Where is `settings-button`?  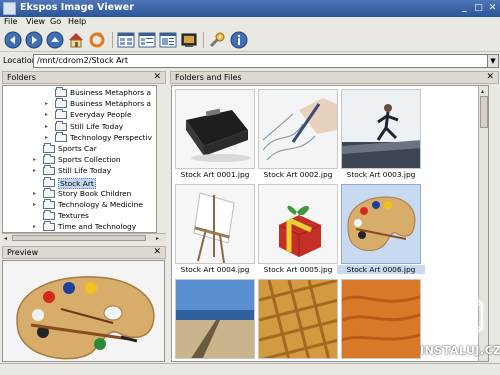 settings-button is located at coordinates (217, 40).